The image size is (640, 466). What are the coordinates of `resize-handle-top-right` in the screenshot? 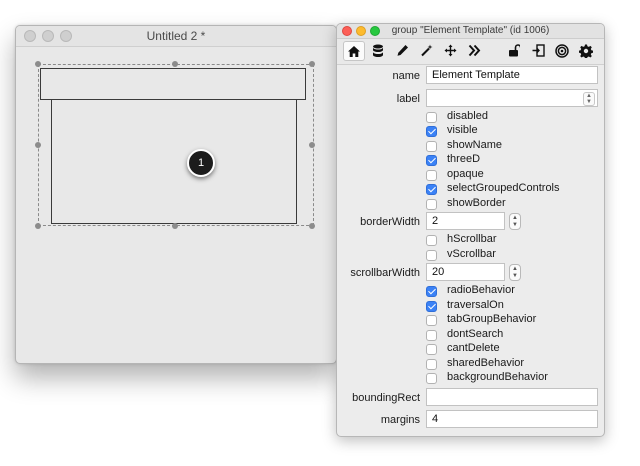 It's located at (312, 64).